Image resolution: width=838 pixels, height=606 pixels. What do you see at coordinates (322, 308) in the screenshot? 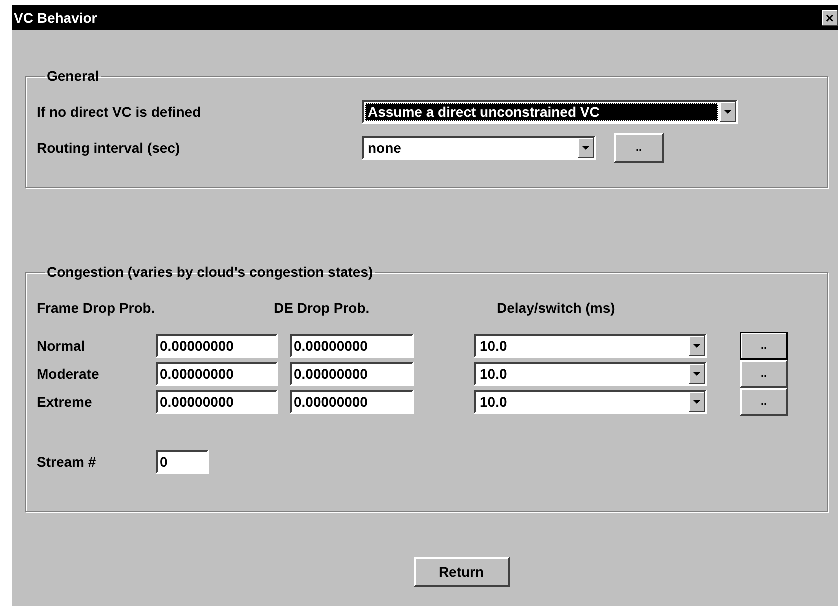
I see `column-header: DE Drop Prob.` at bounding box center [322, 308].